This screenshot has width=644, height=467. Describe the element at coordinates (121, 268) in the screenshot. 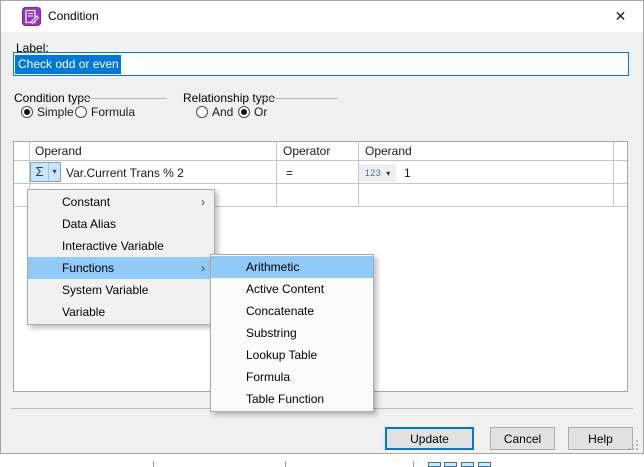

I see `menu-item-functions: Functions ›` at that location.